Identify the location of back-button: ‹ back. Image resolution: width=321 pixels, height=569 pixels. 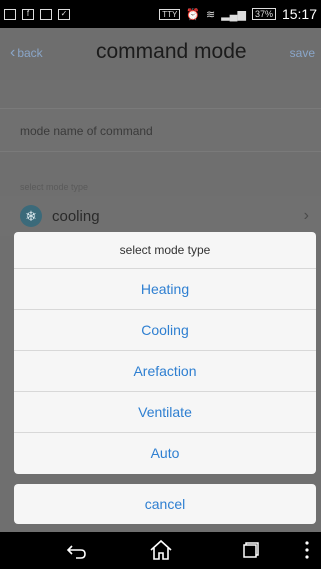
(26, 53).